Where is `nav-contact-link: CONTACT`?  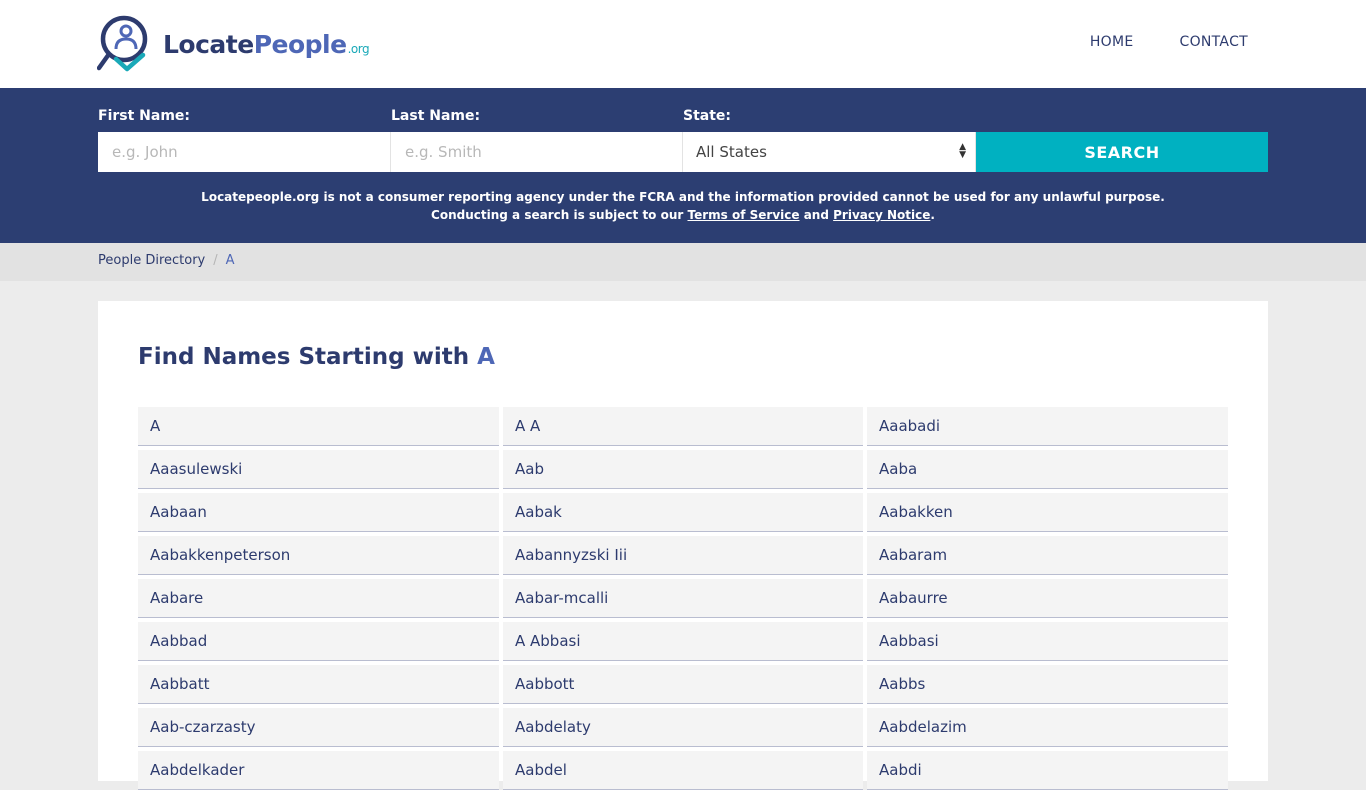 nav-contact-link: CONTACT is located at coordinates (1214, 42).